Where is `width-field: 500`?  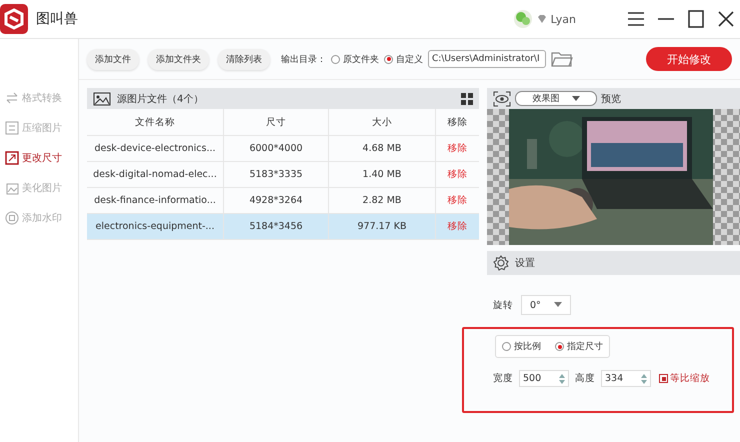
width-field: 500 is located at coordinates (544, 378).